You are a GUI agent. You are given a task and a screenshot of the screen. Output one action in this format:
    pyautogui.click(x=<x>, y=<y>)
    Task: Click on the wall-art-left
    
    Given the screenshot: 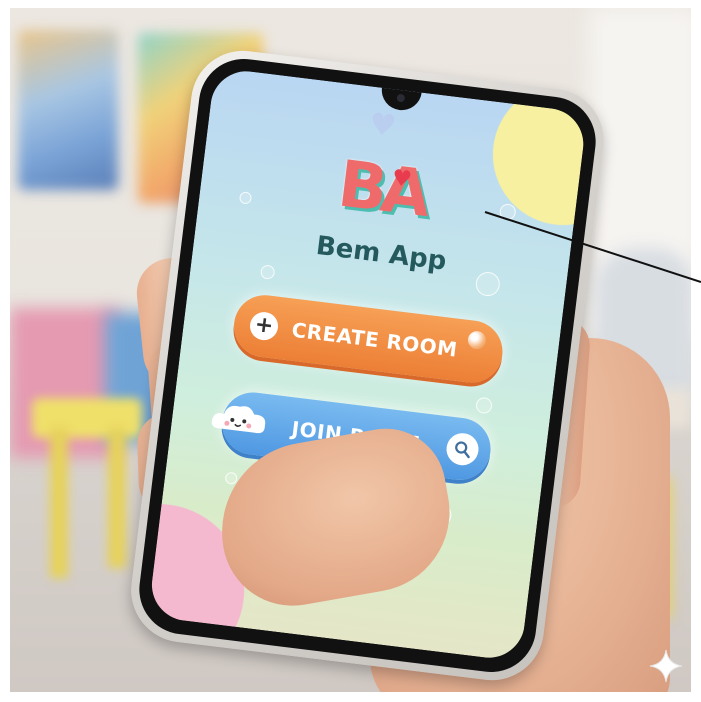 What is the action you would take?
    pyautogui.click(x=68, y=110)
    